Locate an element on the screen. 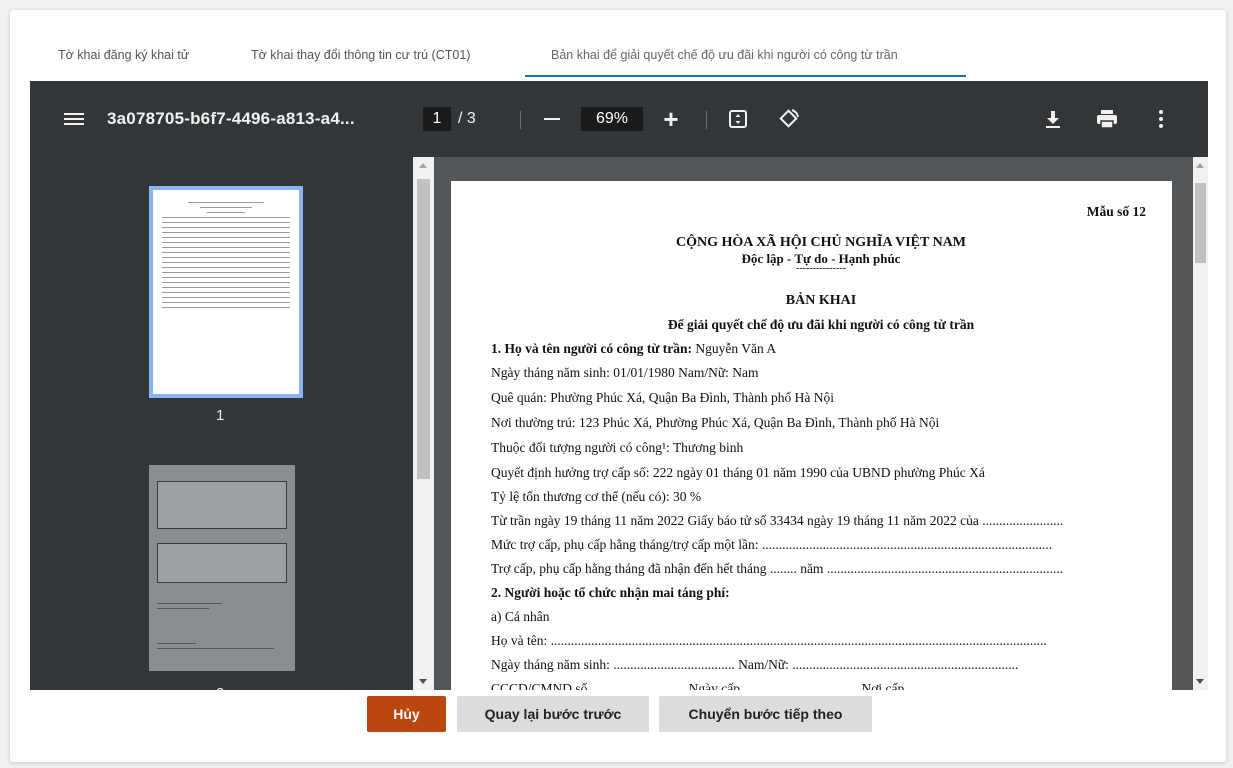  page-total: / 3 is located at coordinates (467, 118).